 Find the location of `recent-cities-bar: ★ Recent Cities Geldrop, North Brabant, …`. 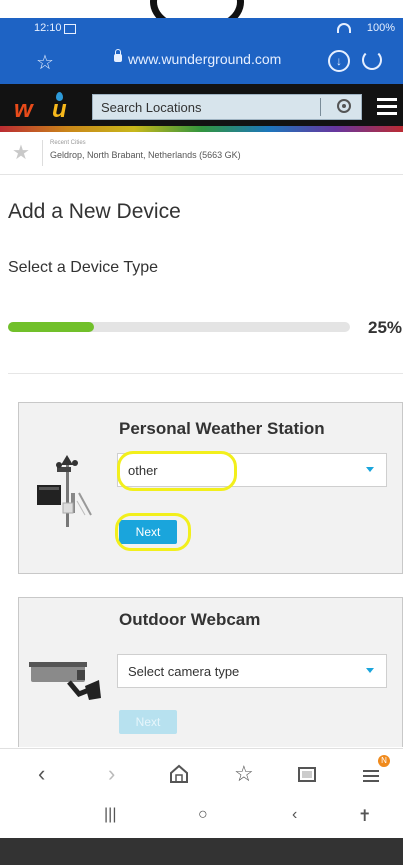

recent-cities-bar: ★ Recent Cities Geldrop, North Brabant, … is located at coordinates (201, 153).